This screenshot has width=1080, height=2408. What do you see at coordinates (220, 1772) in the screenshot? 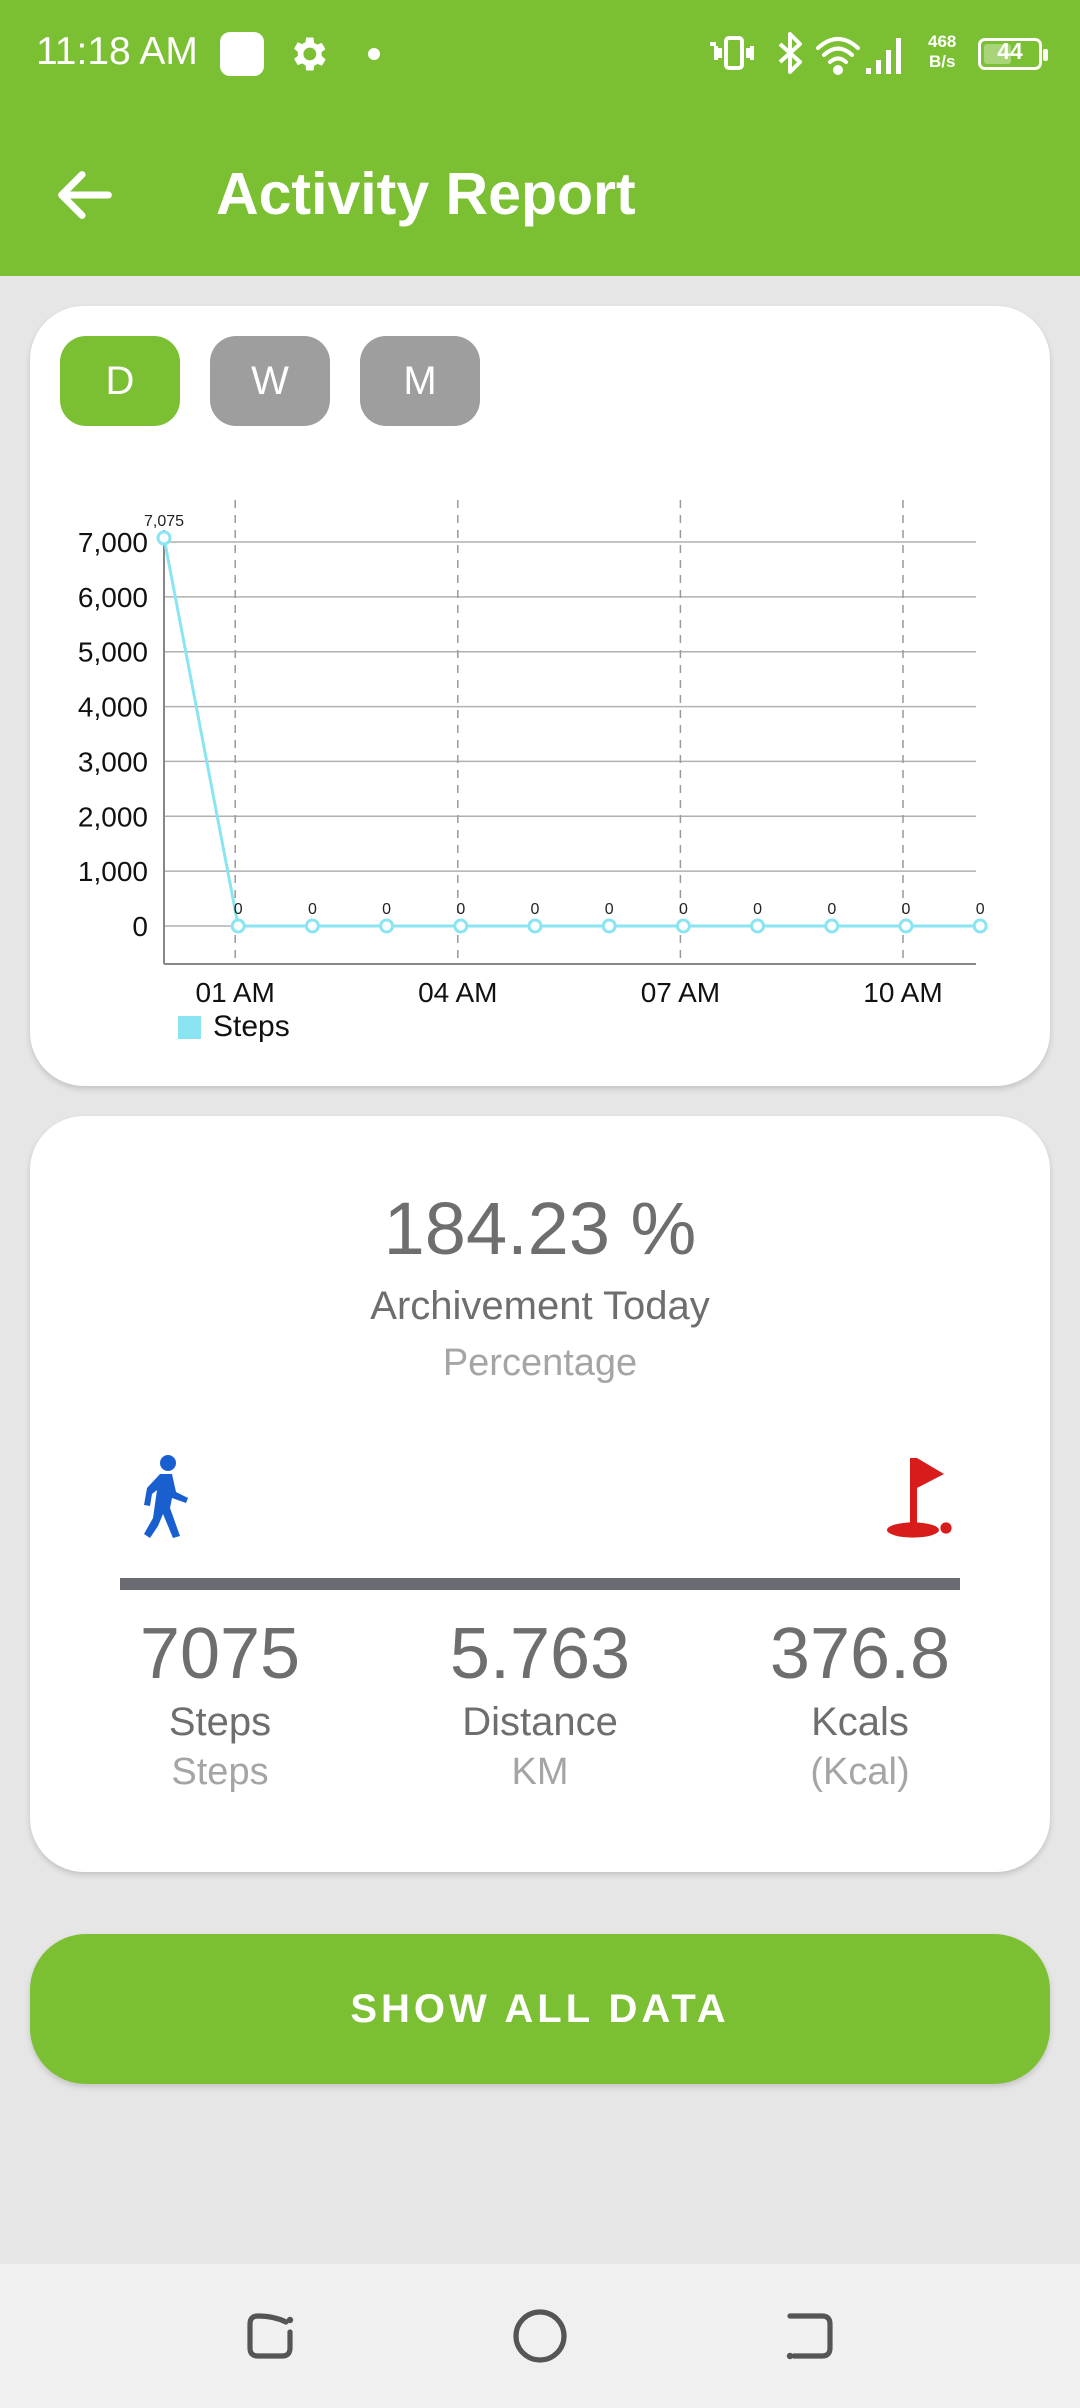
I see `stat-unit: Steps` at bounding box center [220, 1772].